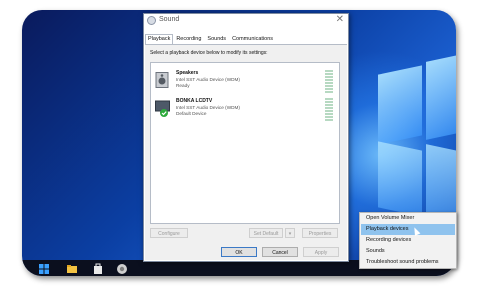 The width and height of the screenshot is (479, 287). I want to click on chrome-icon, so click(122, 268).